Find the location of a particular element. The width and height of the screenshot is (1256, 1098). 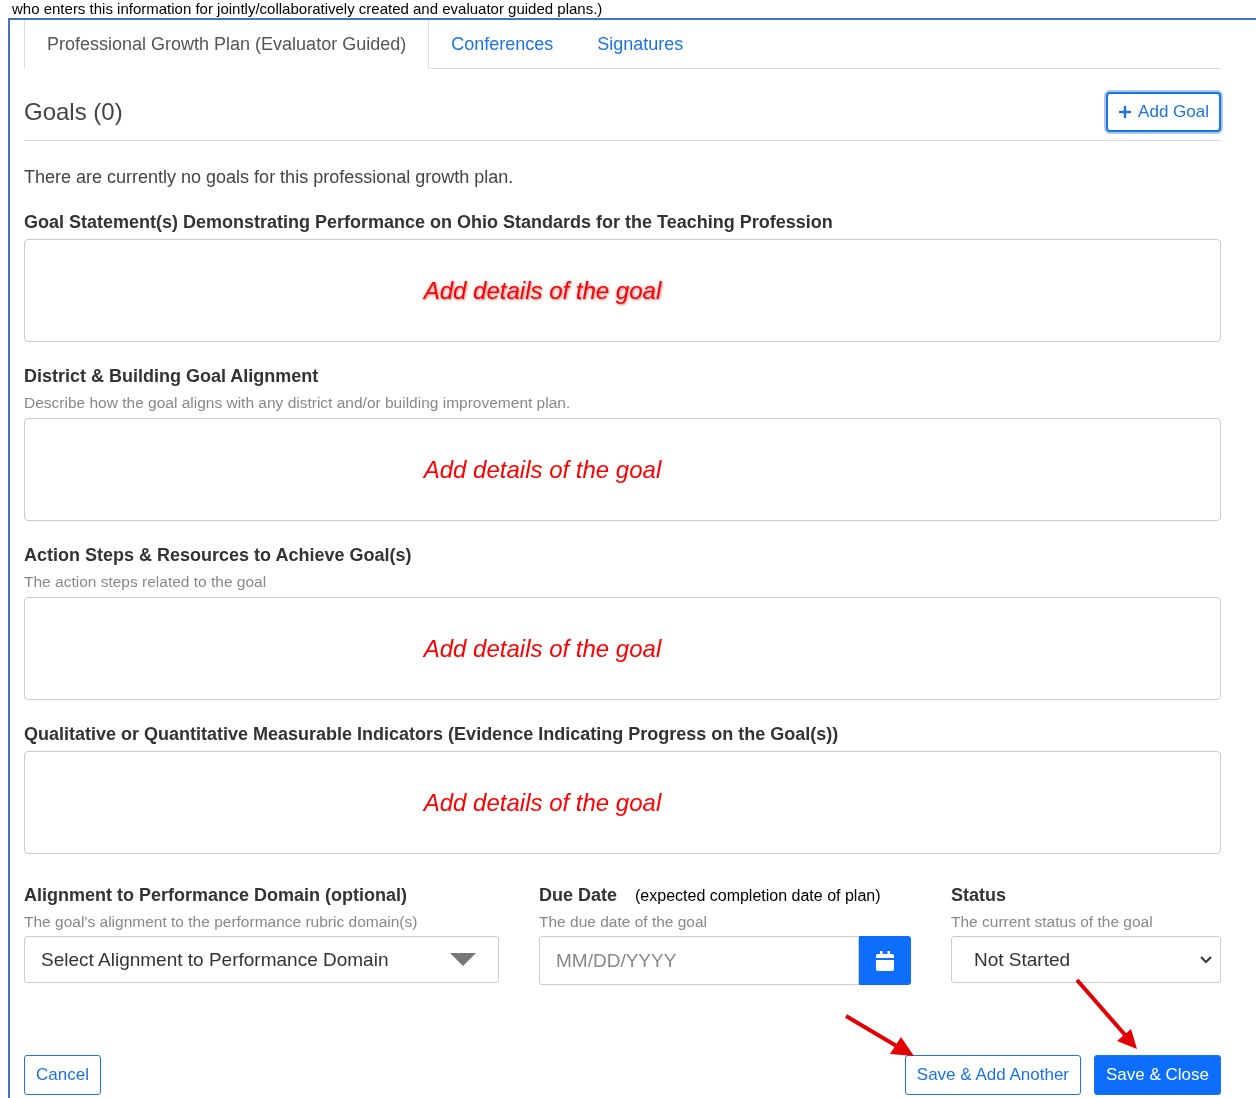

status-dropdown: Not Started is located at coordinates (1086, 959).